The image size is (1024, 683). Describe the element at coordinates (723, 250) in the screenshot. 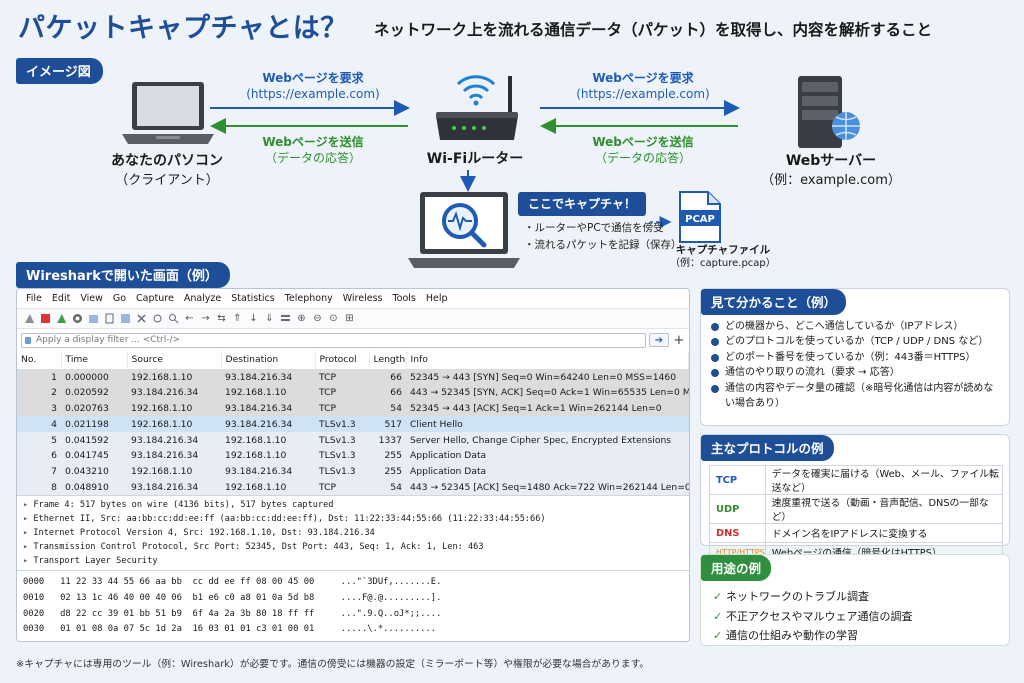

I see `pcap-label: キャプチャファイル` at that location.